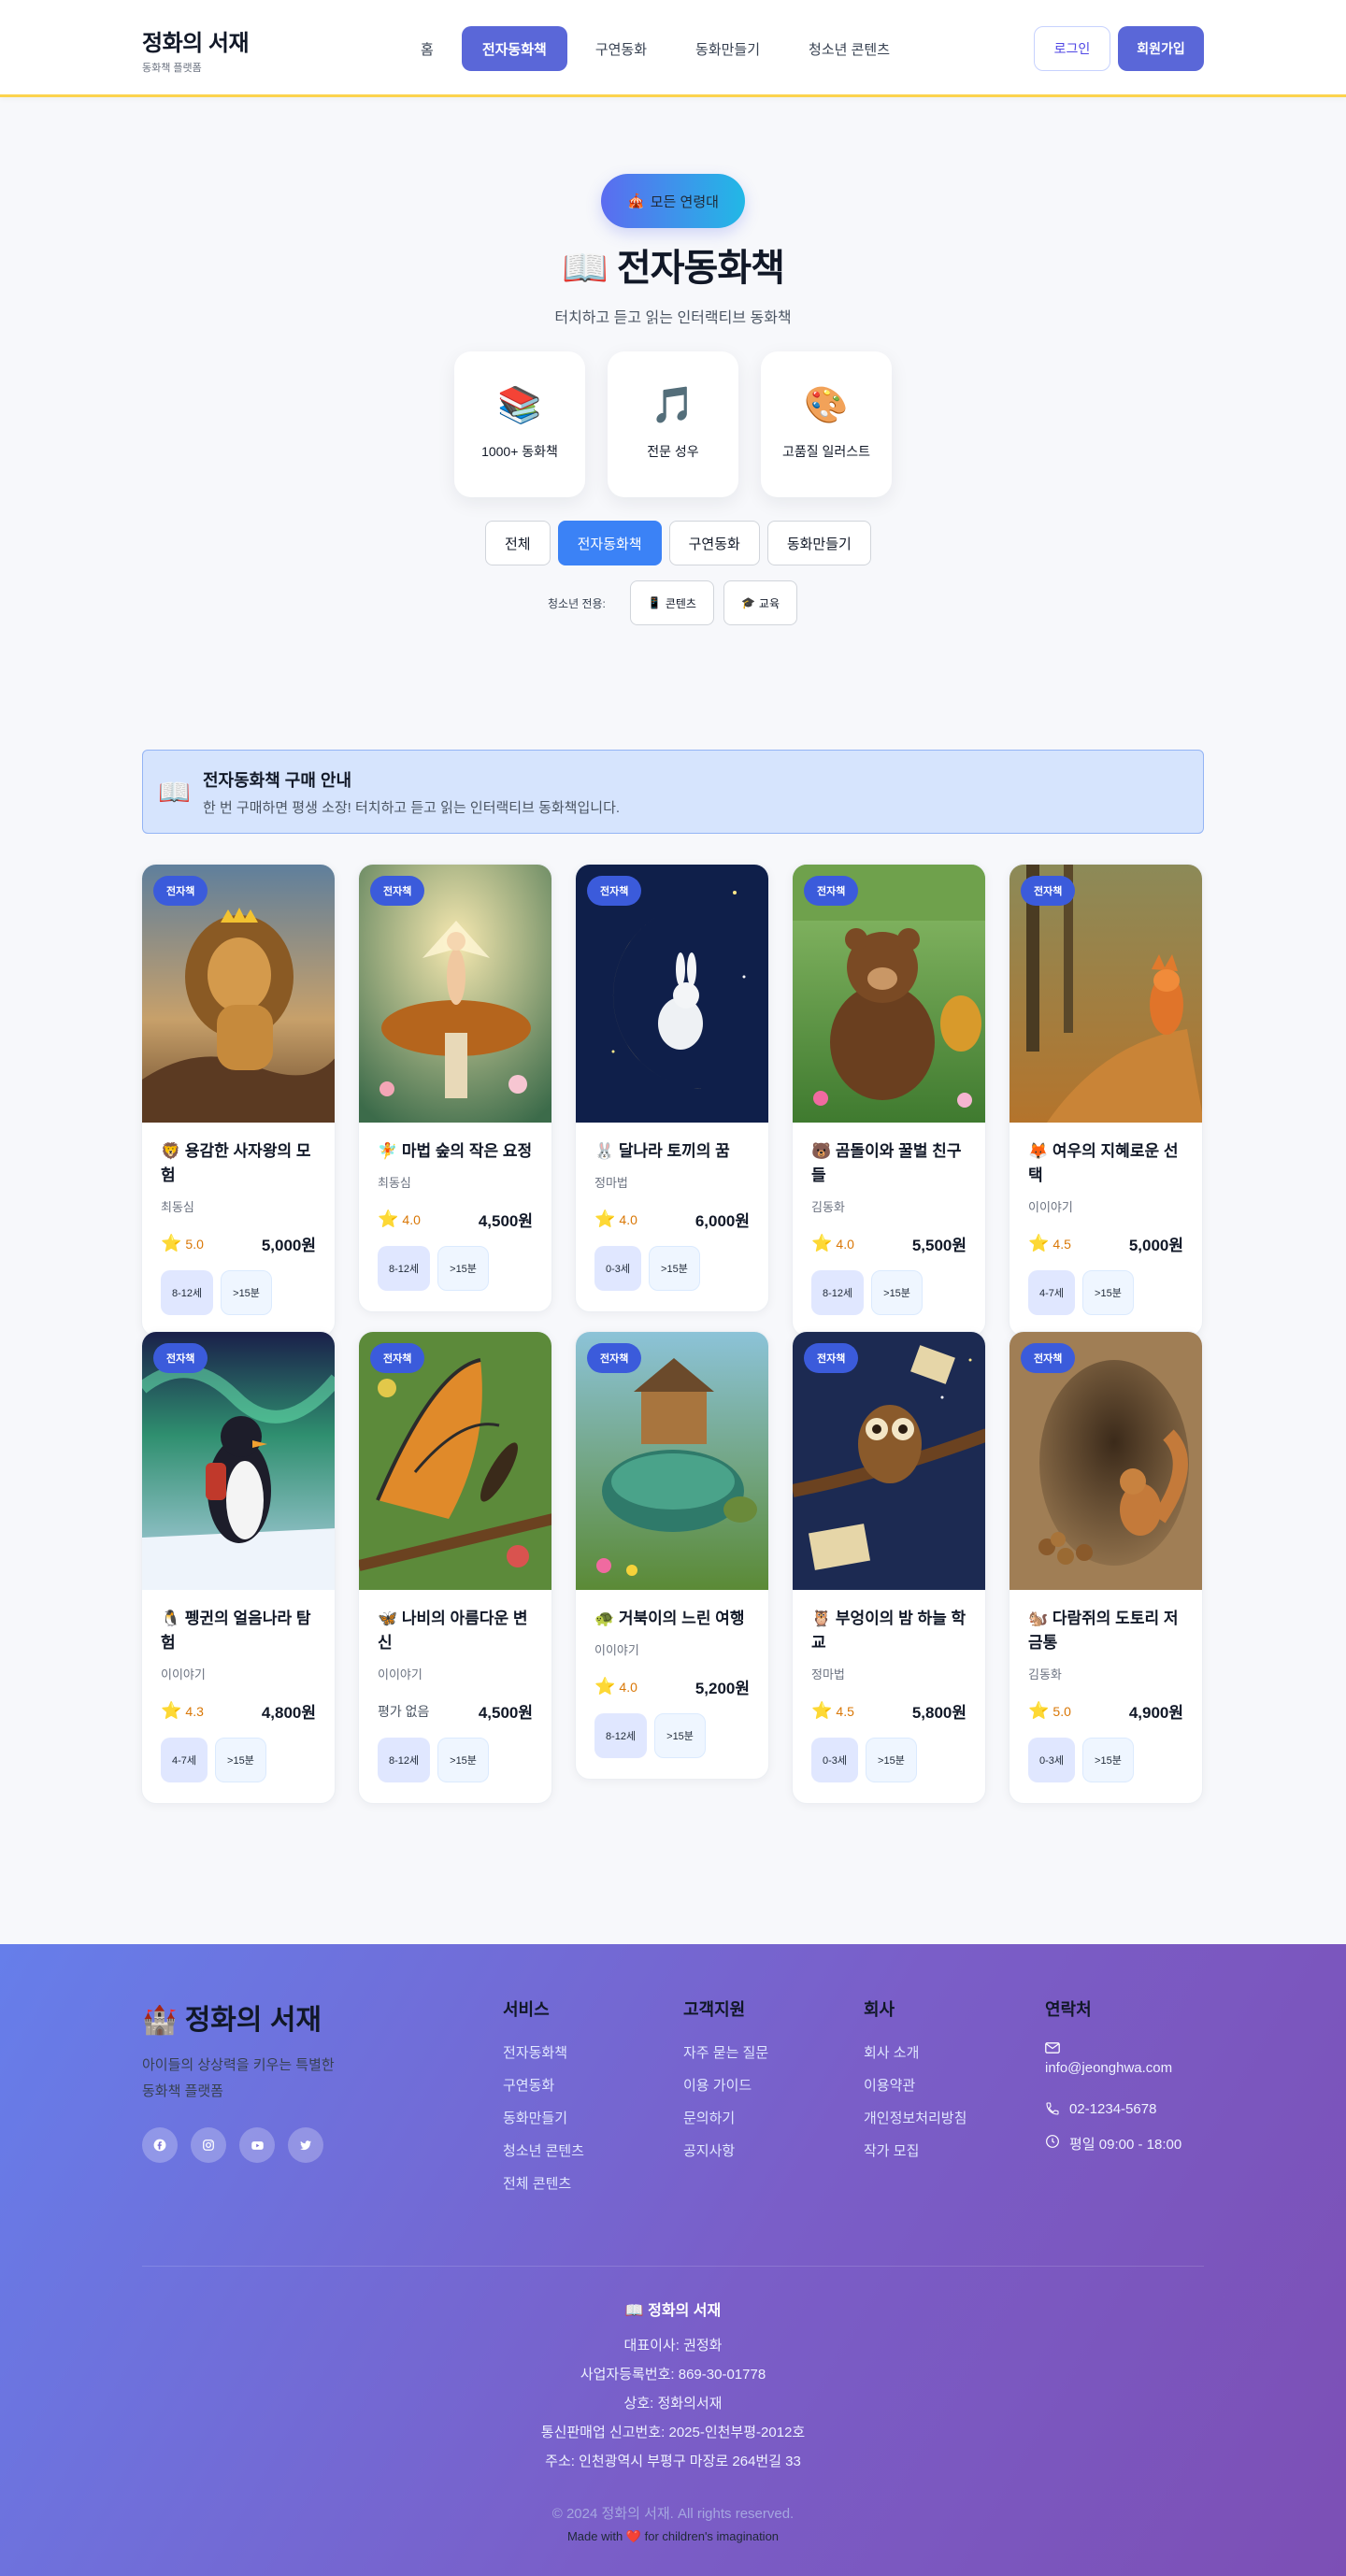 The width and height of the screenshot is (1346, 2576). Describe the element at coordinates (672, 1686) in the screenshot. I see `book-meta: ⭐ 4.0 5,200원` at that location.